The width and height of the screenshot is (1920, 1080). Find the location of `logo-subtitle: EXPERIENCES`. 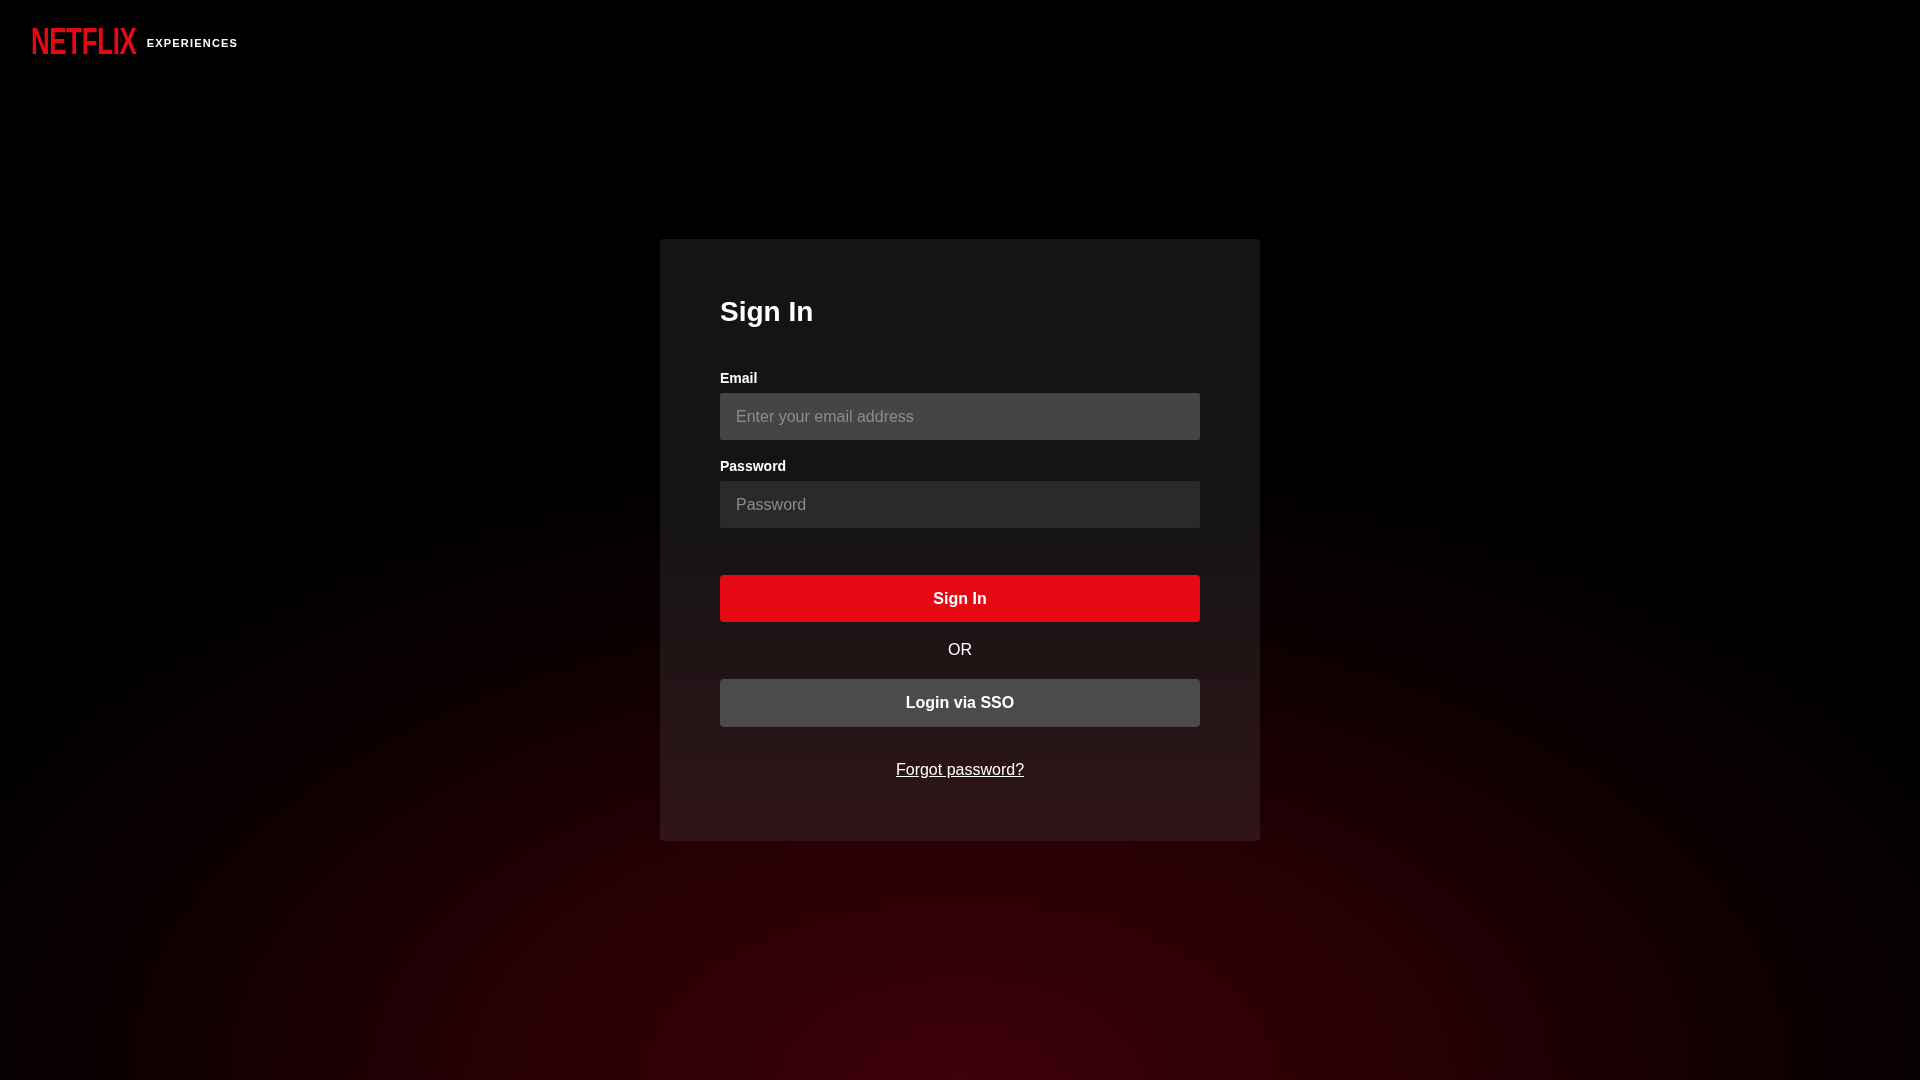

logo-subtitle: EXPERIENCES is located at coordinates (192, 43).